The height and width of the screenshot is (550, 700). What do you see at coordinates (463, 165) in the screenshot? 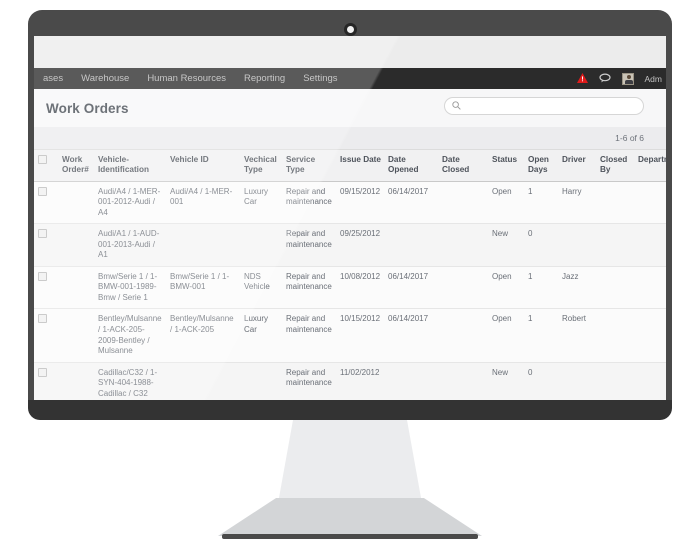
I see `col-date-closed: Date Closed` at bounding box center [463, 165].